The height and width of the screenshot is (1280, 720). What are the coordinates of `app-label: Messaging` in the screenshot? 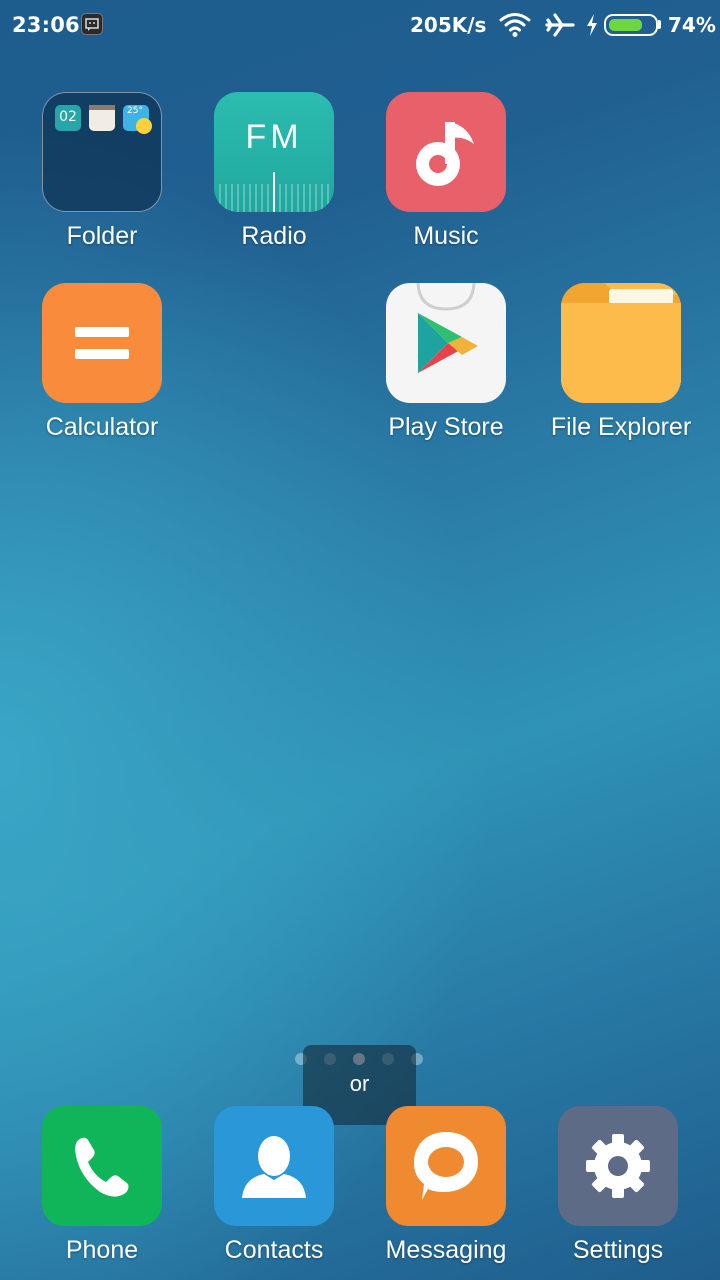 It's located at (446, 1250).